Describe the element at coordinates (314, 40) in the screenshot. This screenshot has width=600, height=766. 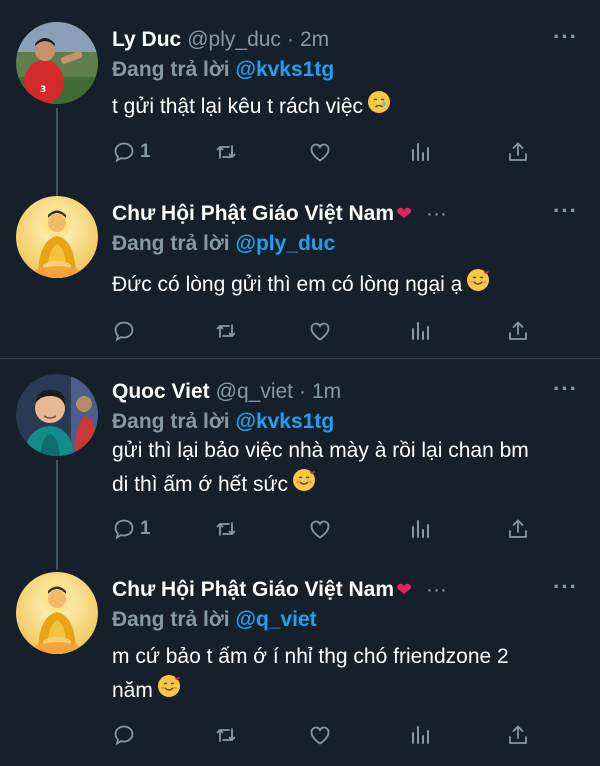
I see `timestamp: 2m` at that location.